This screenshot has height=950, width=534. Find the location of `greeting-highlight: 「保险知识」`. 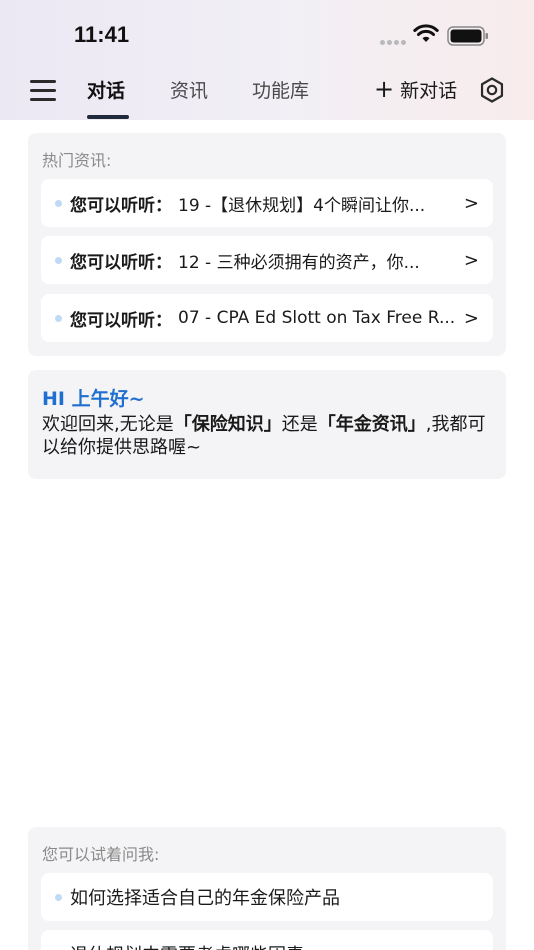

greeting-highlight: 「保险知识」 is located at coordinates (227, 424).